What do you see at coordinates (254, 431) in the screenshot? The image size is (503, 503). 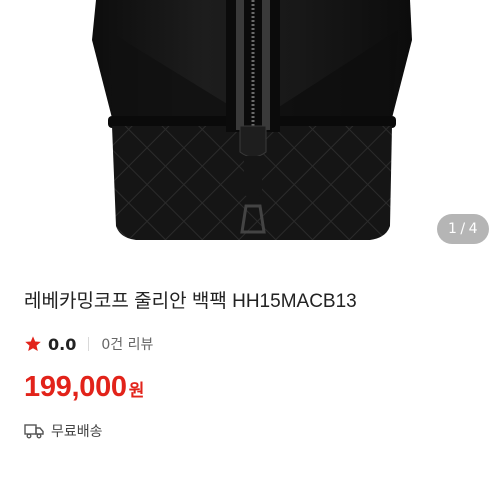 I see `shipping-info: 무료배송` at bounding box center [254, 431].